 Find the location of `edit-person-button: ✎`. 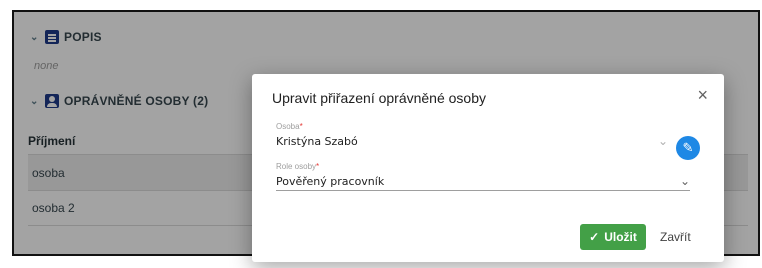

edit-person-button: ✎ is located at coordinates (688, 148).